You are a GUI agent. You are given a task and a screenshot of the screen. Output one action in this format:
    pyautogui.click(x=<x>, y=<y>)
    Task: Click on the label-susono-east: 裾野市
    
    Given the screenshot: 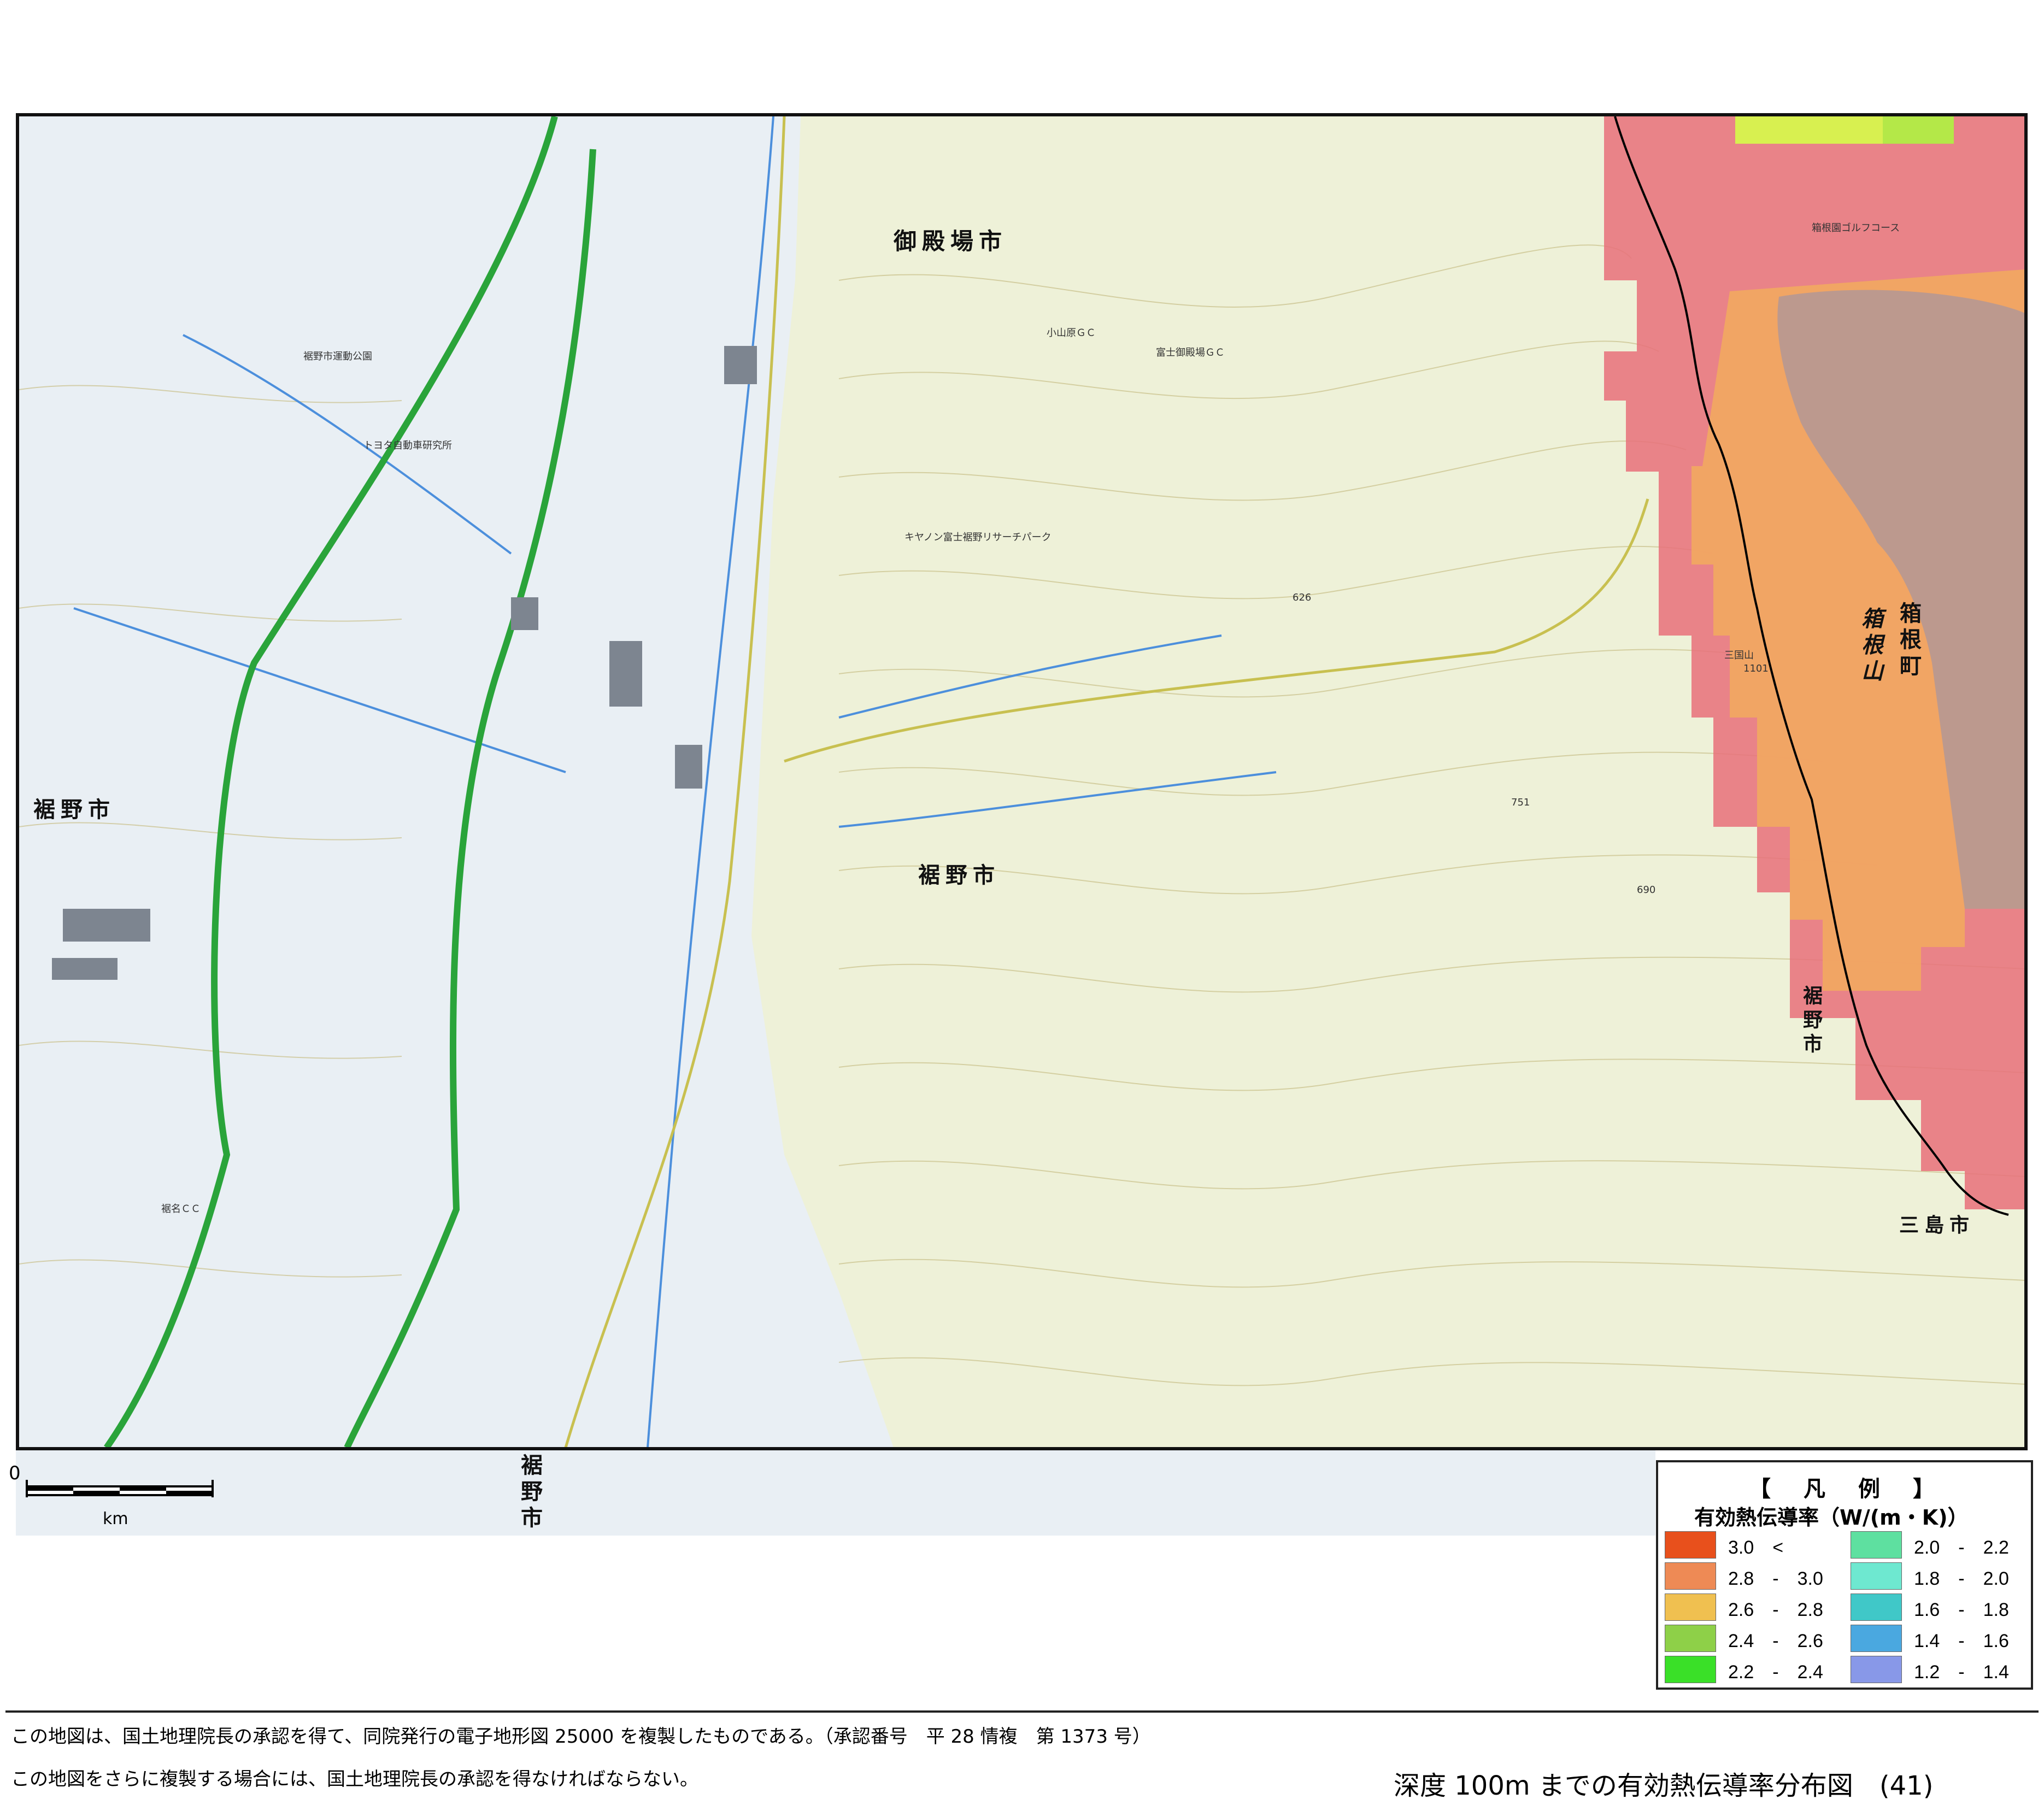 What is the action you would take?
    pyautogui.click(x=1811, y=1021)
    